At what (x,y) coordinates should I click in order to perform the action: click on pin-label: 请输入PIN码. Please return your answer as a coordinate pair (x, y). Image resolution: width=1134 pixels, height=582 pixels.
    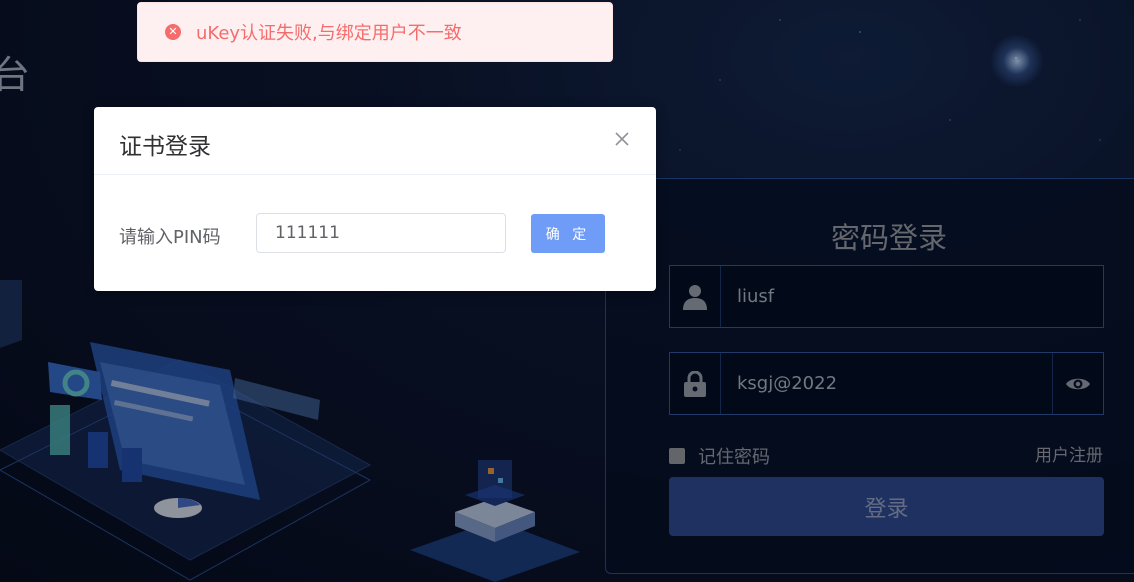
    Looking at the image, I should click on (170, 237).